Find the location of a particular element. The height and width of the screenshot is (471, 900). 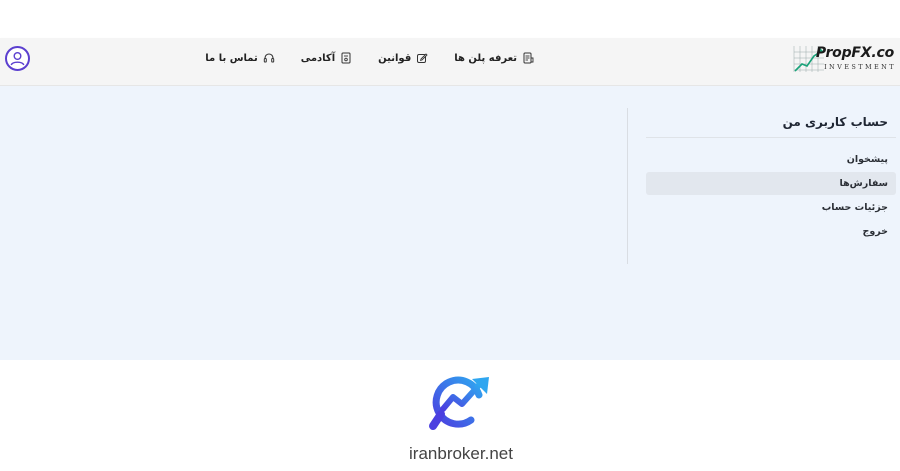

watermark-text: iranbroker.net is located at coordinates (461, 453).